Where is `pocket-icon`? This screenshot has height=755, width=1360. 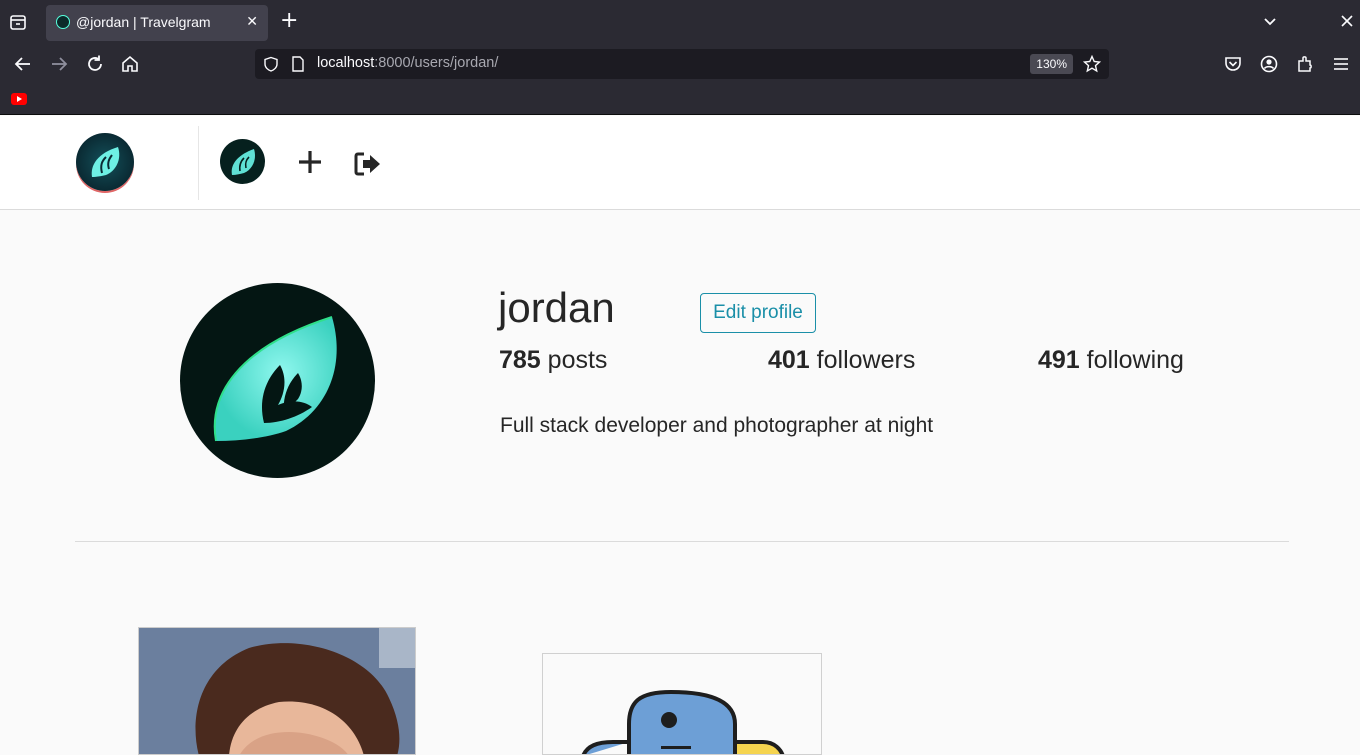 pocket-icon is located at coordinates (1233, 64).